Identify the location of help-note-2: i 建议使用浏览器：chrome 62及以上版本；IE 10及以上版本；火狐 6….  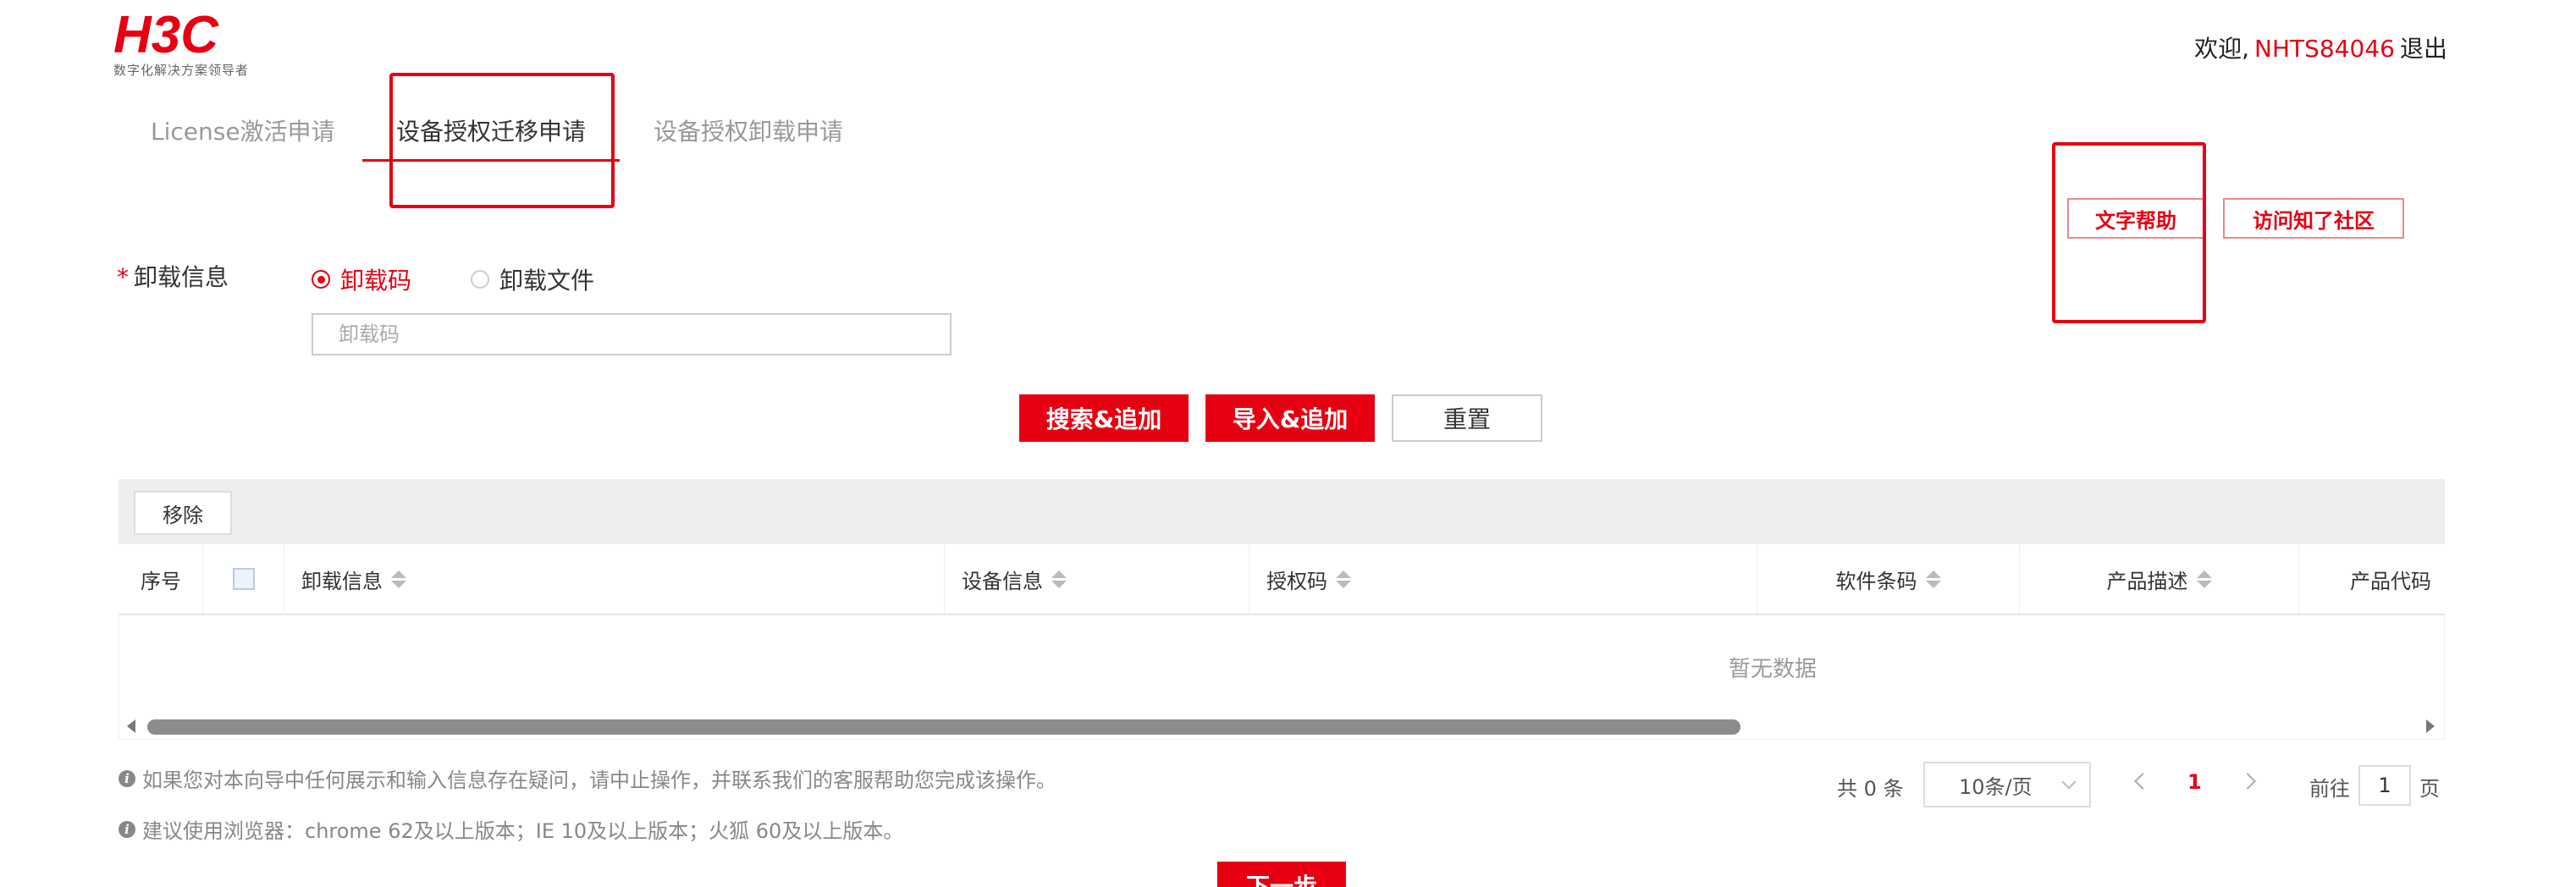
(511, 829).